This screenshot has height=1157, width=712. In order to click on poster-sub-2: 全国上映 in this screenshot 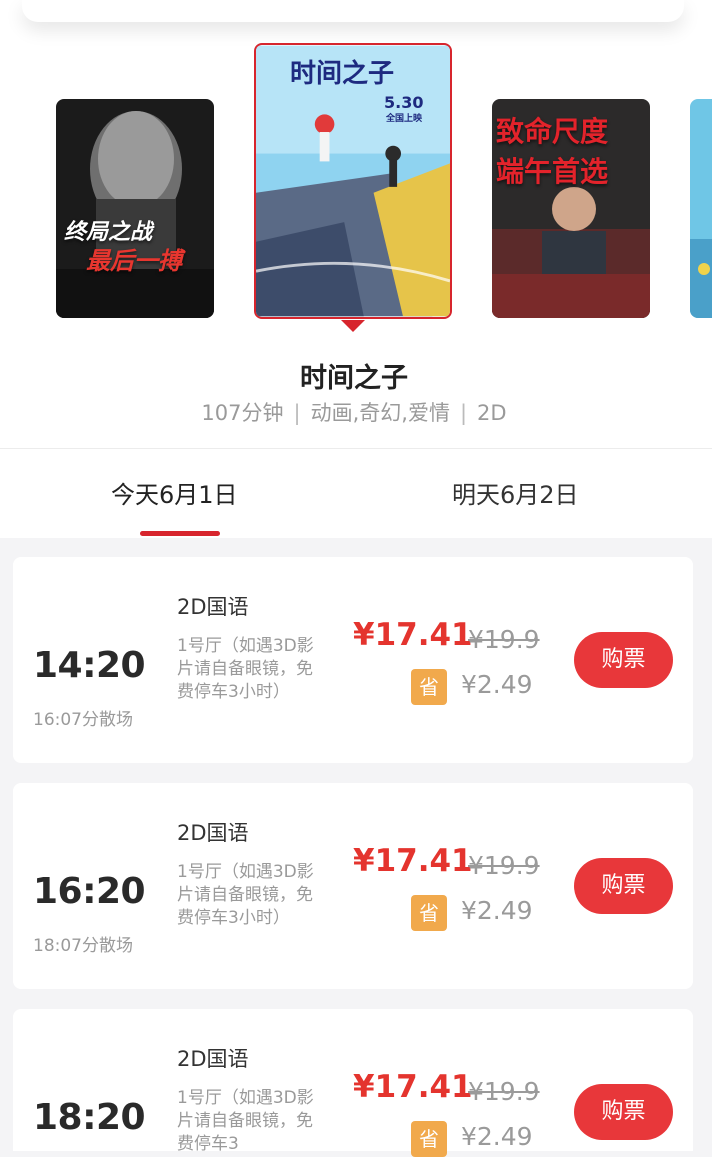, I will do `click(404, 119)`.